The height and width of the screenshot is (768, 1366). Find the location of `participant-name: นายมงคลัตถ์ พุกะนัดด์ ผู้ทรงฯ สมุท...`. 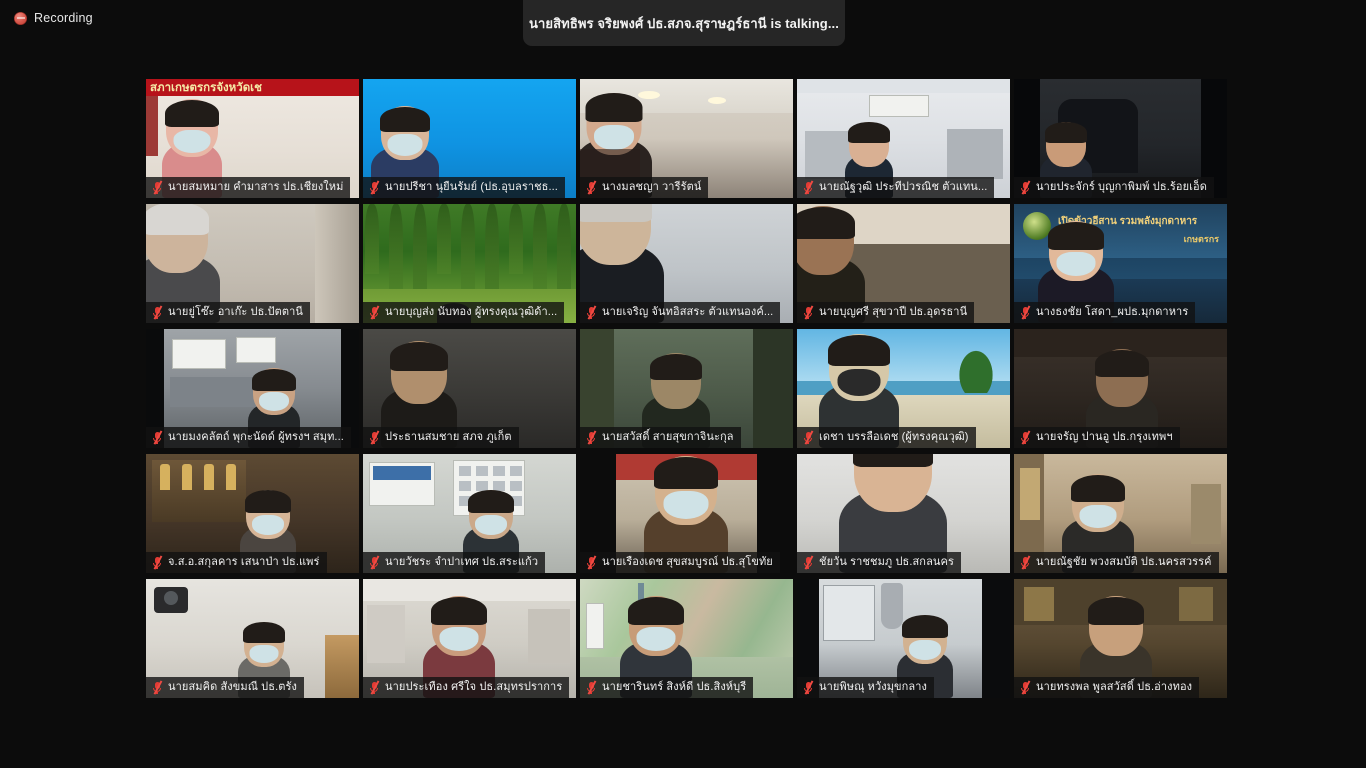

participant-name: นายมงคลัตถ์ พุกะนัดด์ ผู้ทรงฯ สมุท... is located at coordinates (256, 437).